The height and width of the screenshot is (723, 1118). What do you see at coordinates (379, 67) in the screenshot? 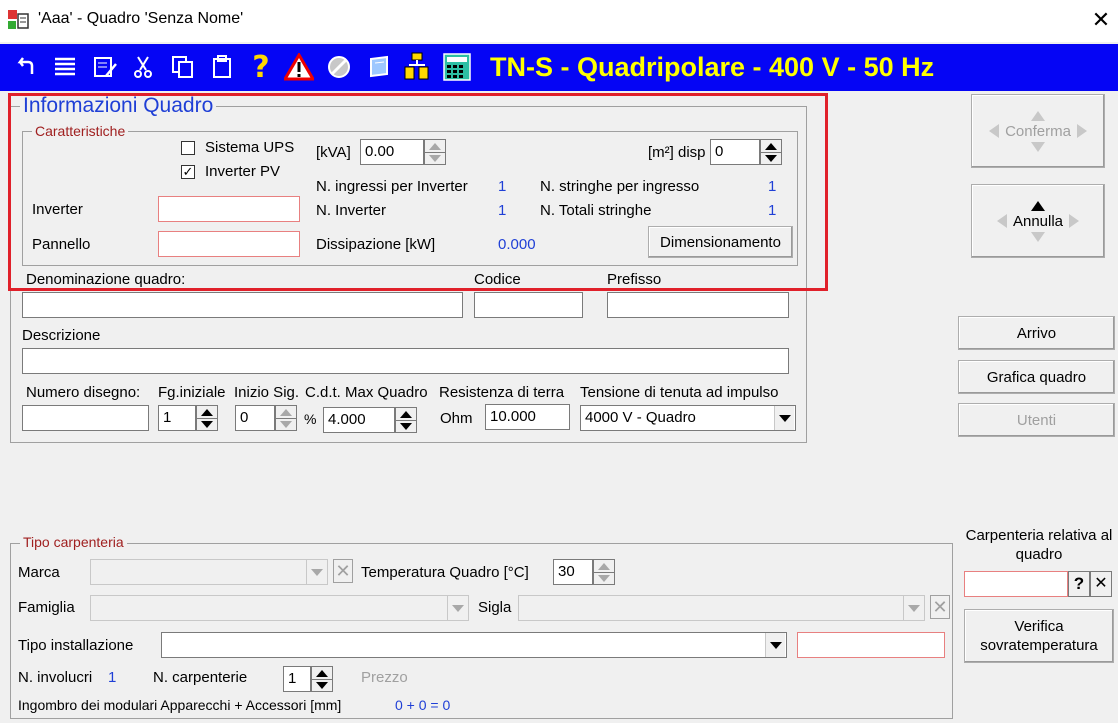
I see `book-icon` at bounding box center [379, 67].